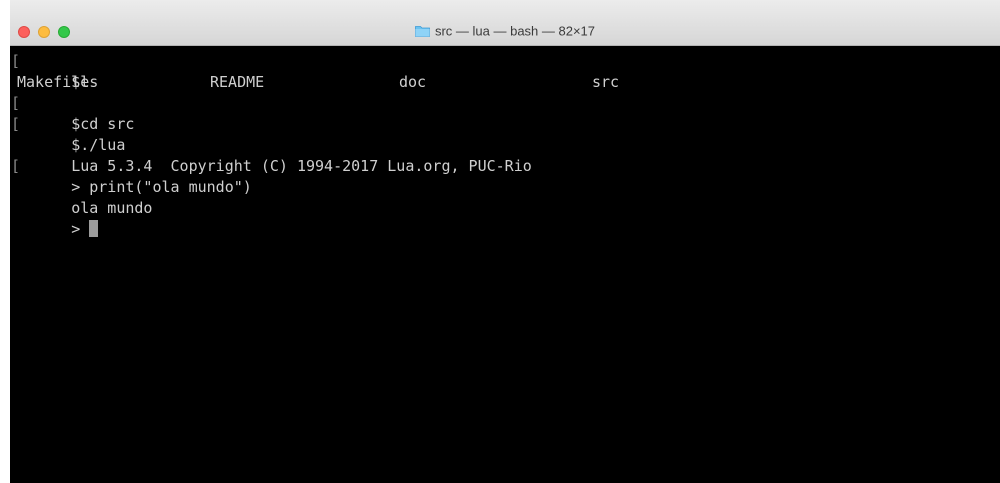 The width and height of the screenshot is (1000, 483). Describe the element at coordinates (508, 218) in the screenshot. I see `prompt-line: >` at that location.